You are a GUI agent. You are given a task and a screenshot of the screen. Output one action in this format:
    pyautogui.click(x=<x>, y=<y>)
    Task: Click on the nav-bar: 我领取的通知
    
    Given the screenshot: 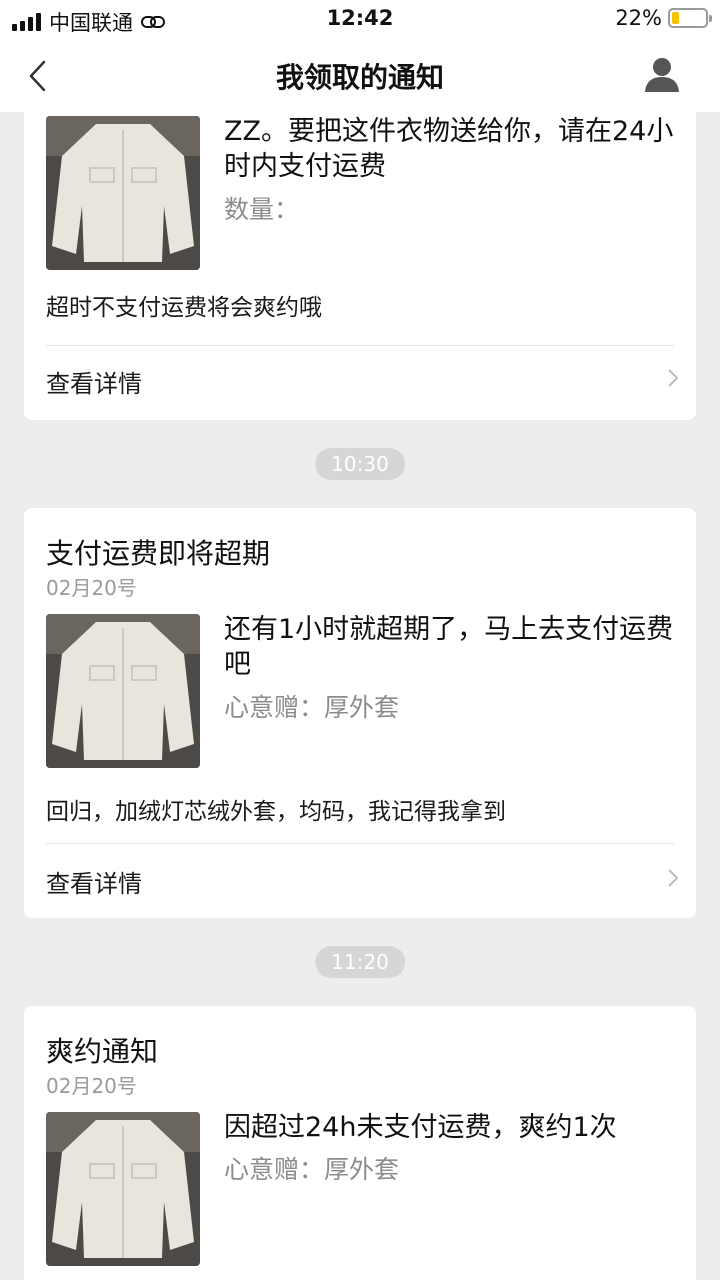 What is the action you would take?
    pyautogui.click(x=360, y=75)
    